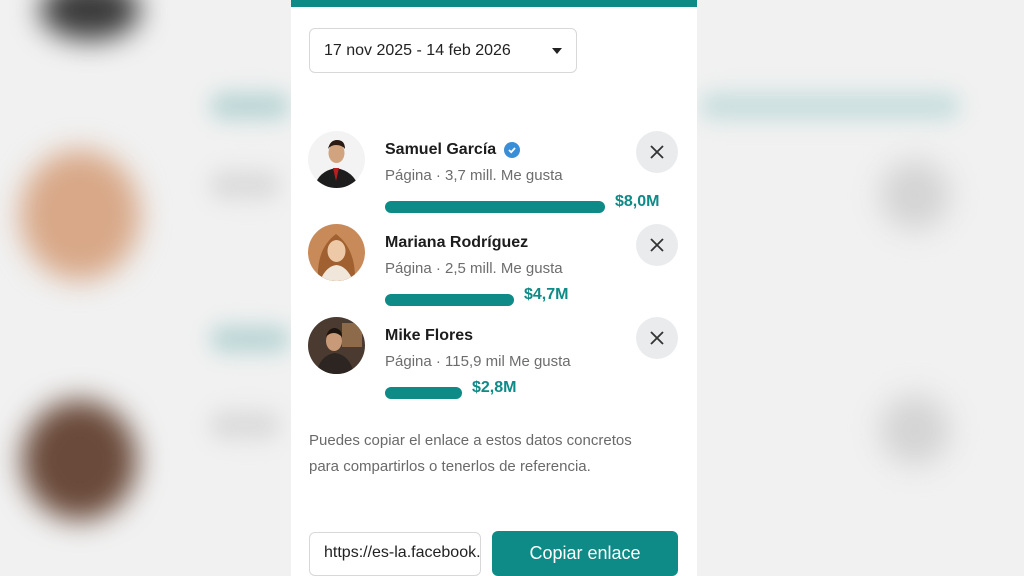 The width and height of the screenshot is (1024, 576). What do you see at coordinates (494, 387) in the screenshot?
I see `spend-amount: $2,8M` at bounding box center [494, 387].